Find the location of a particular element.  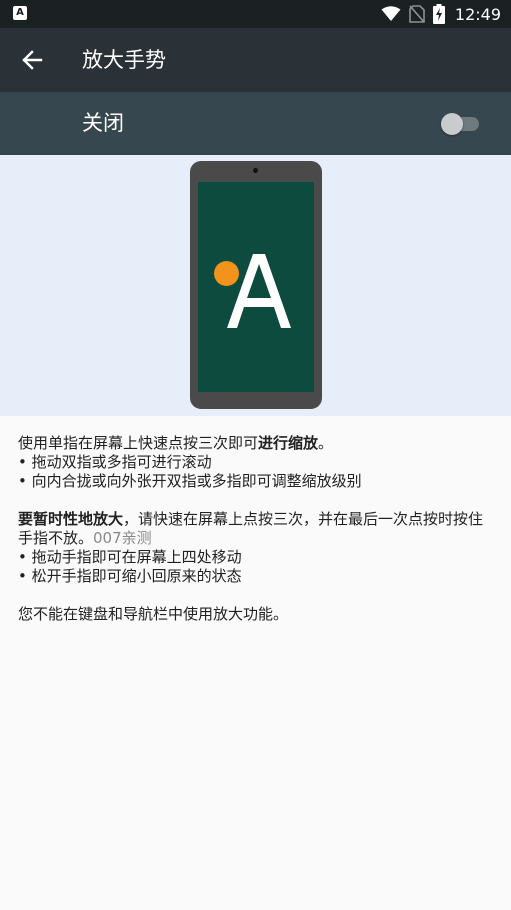

para1-intro-end: 。 is located at coordinates (326, 443).